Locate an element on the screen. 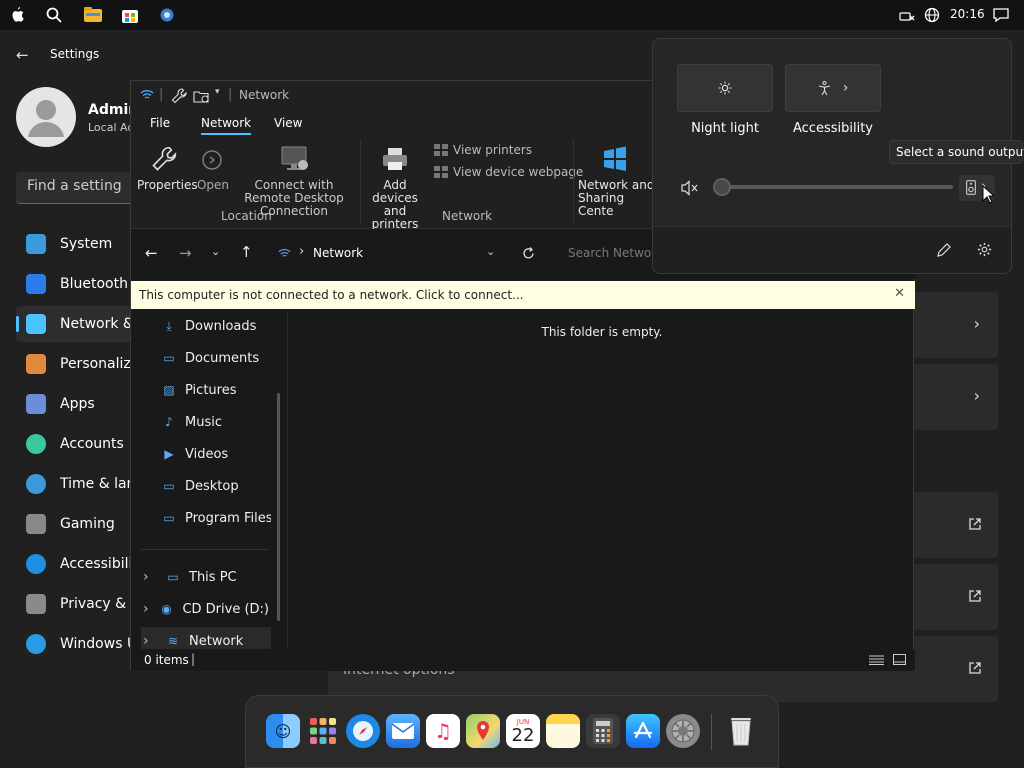 The width and height of the screenshot is (1024, 768). tab-network: Network is located at coordinates (226, 125).